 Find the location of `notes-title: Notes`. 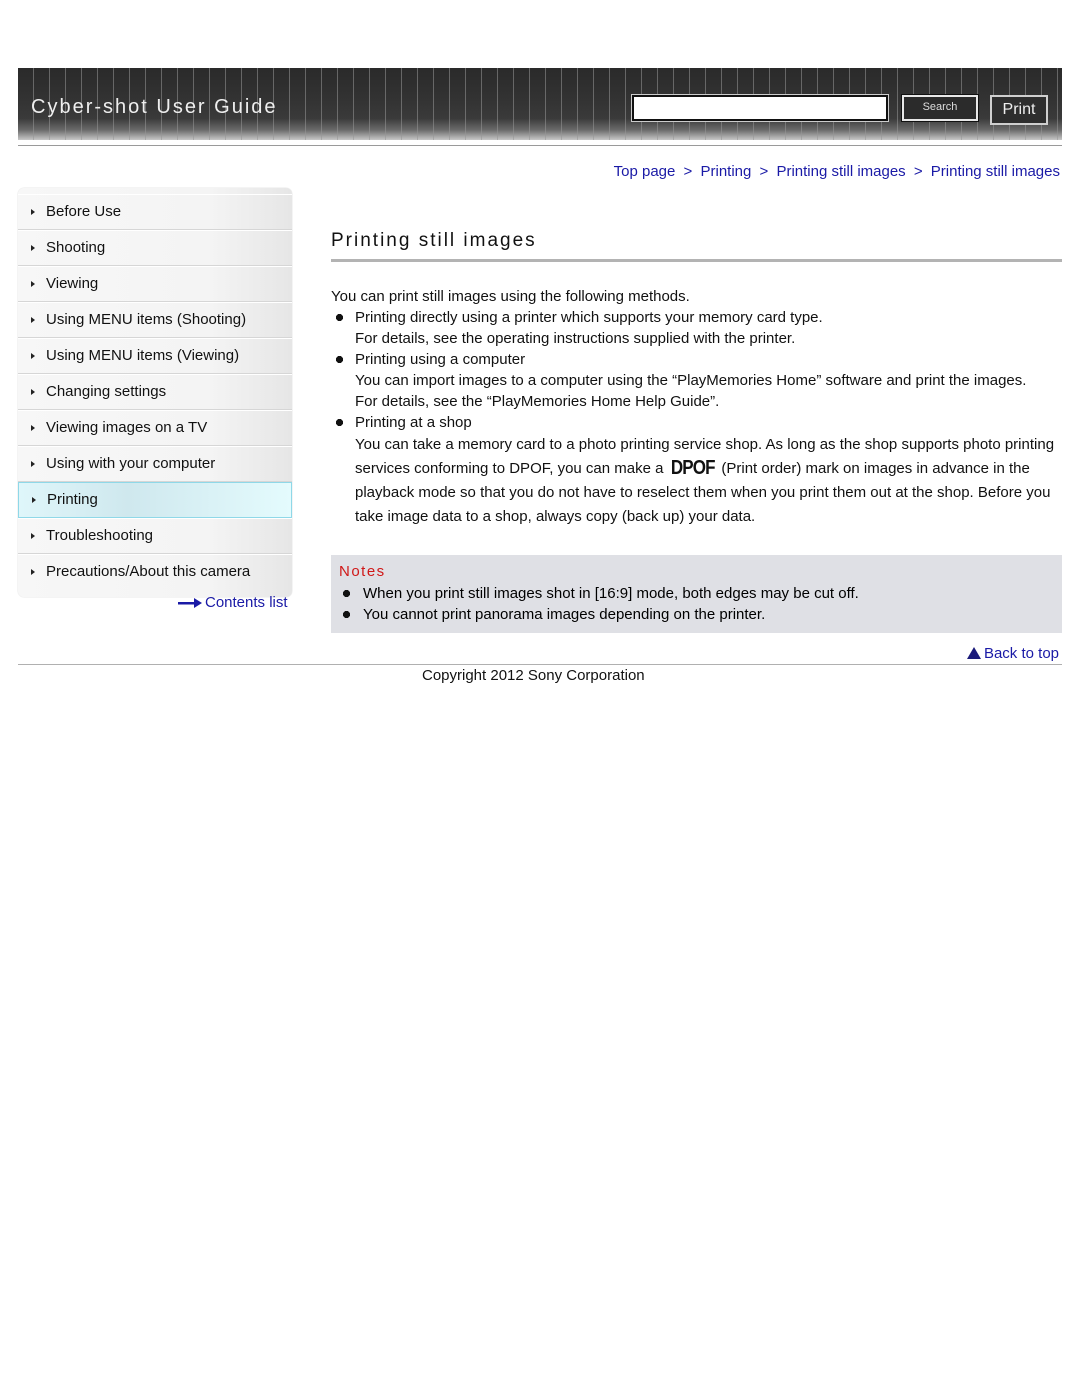

notes-title: Notes is located at coordinates (362, 571).